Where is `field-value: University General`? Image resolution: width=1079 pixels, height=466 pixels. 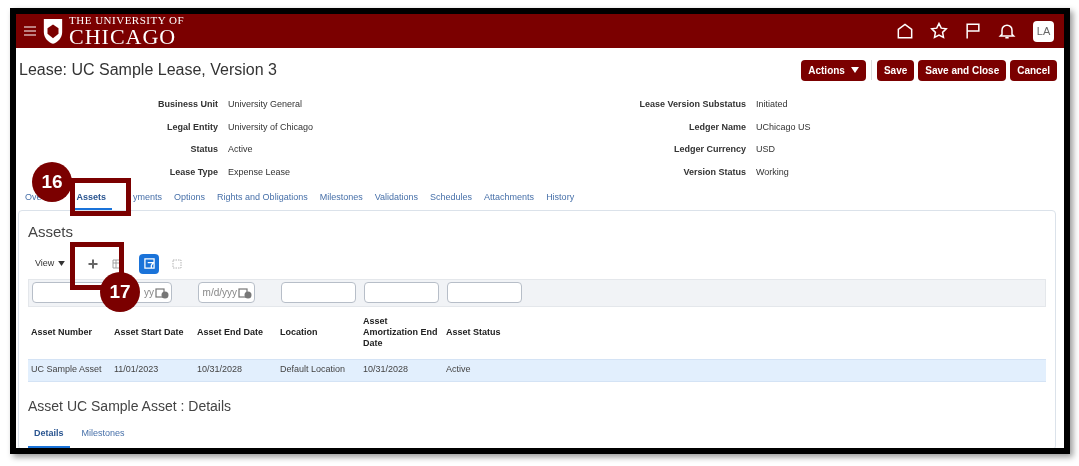 field-value: University General is located at coordinates (266, 104).